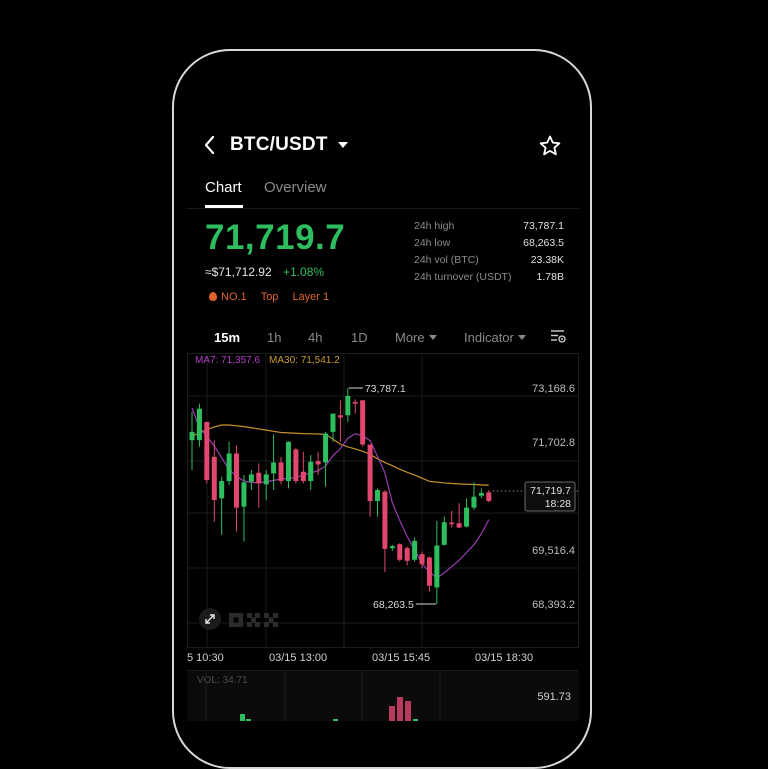 The height and width of the screenshot is (769, 768). What do you see at coordinates (228, 297) in the screenshot?
I see `rank-tag: NO.1` at bounding box center [228, 297].